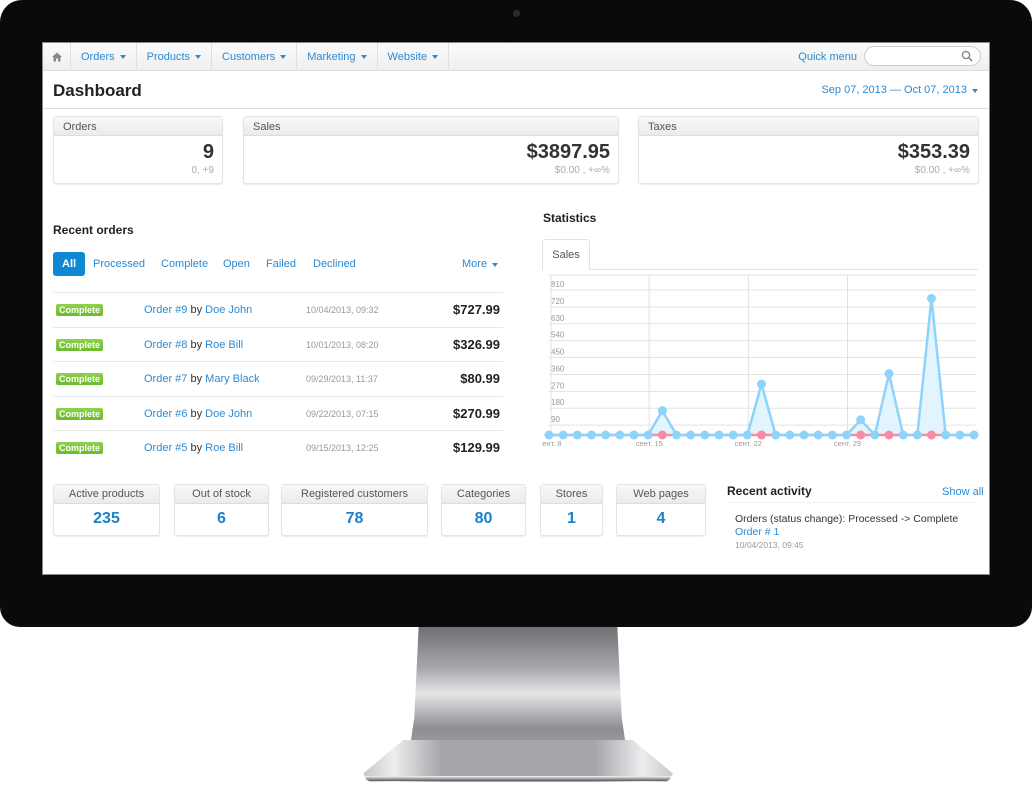  Describe the element at coordinates (354, 510) in the screenshot. I see `counter-registered-customers: Registered customers 78` at that location.